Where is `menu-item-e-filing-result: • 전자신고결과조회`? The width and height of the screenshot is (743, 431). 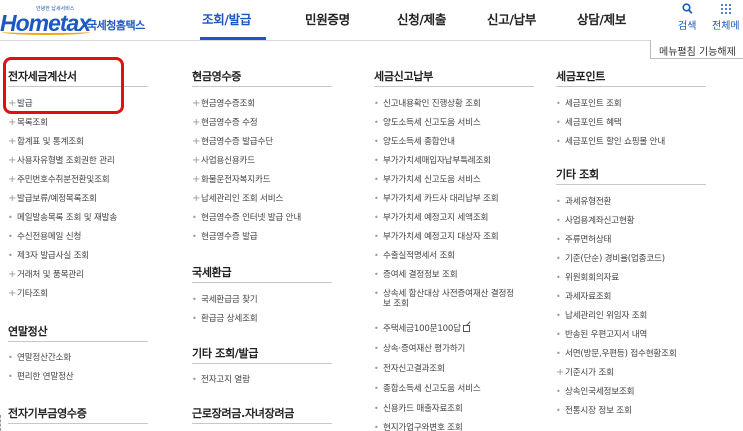 menu-item-e-filing-result: • 전자신고결과조회 is located at coordinates (409, 369).